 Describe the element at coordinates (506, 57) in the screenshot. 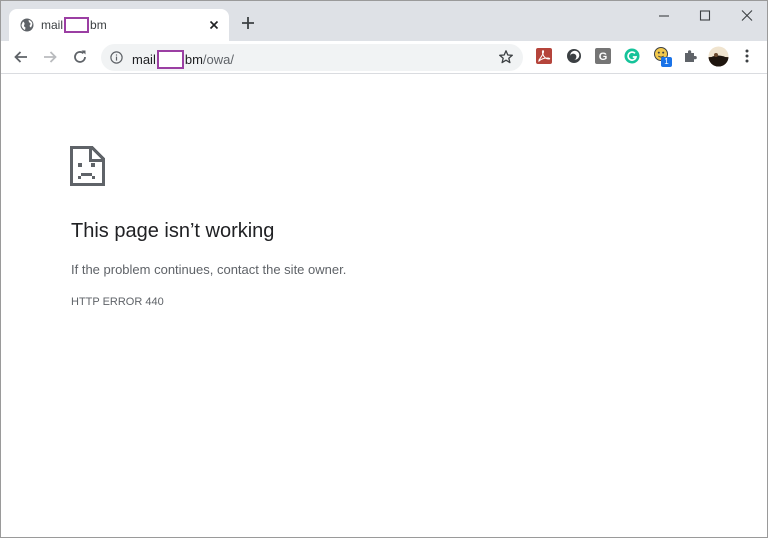

I see `bookmark-star-icon` at that location.